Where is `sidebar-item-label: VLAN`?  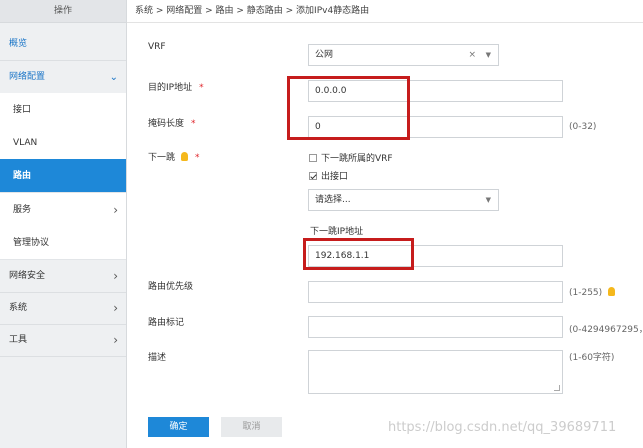
sidebar-item-label: VLAN is located at coordinates (25, 143).